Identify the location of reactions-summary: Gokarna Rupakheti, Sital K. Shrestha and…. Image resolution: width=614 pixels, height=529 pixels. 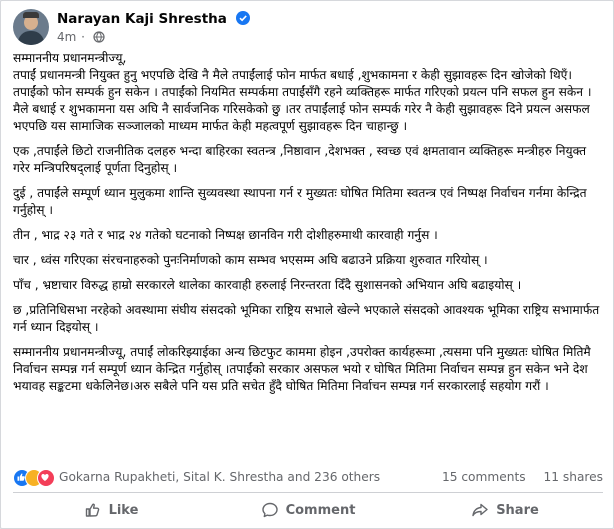
(219, 477).